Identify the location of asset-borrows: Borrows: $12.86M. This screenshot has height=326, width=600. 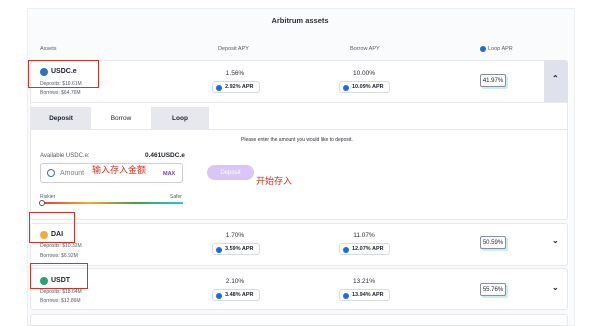
(60, 301).